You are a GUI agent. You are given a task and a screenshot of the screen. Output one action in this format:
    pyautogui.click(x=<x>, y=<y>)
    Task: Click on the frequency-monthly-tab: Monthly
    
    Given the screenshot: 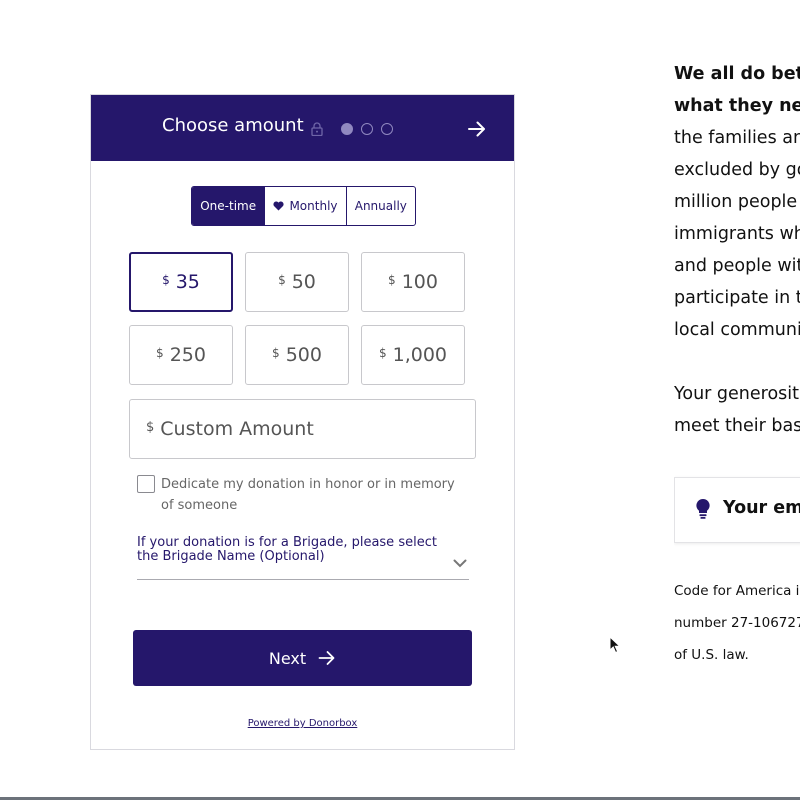 What is the action you would take?
    pyautogui.click(x=304, y=206)
    